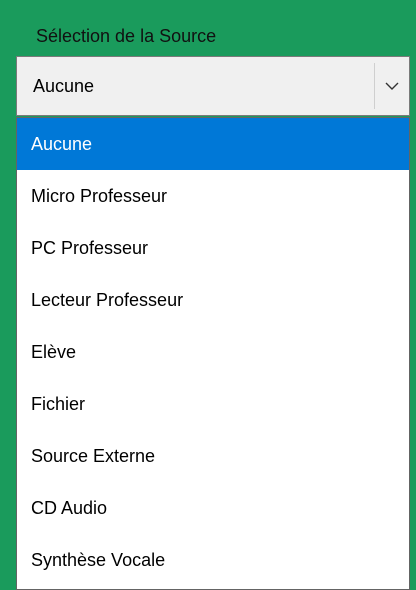 Image resolution: width=416 pixels, height=590 pixels. What do you see at coordinates (213, 248) in the screenshot?
I see `list-item-pc-professeur: PC Professeur` at bounding box center [213, 248].